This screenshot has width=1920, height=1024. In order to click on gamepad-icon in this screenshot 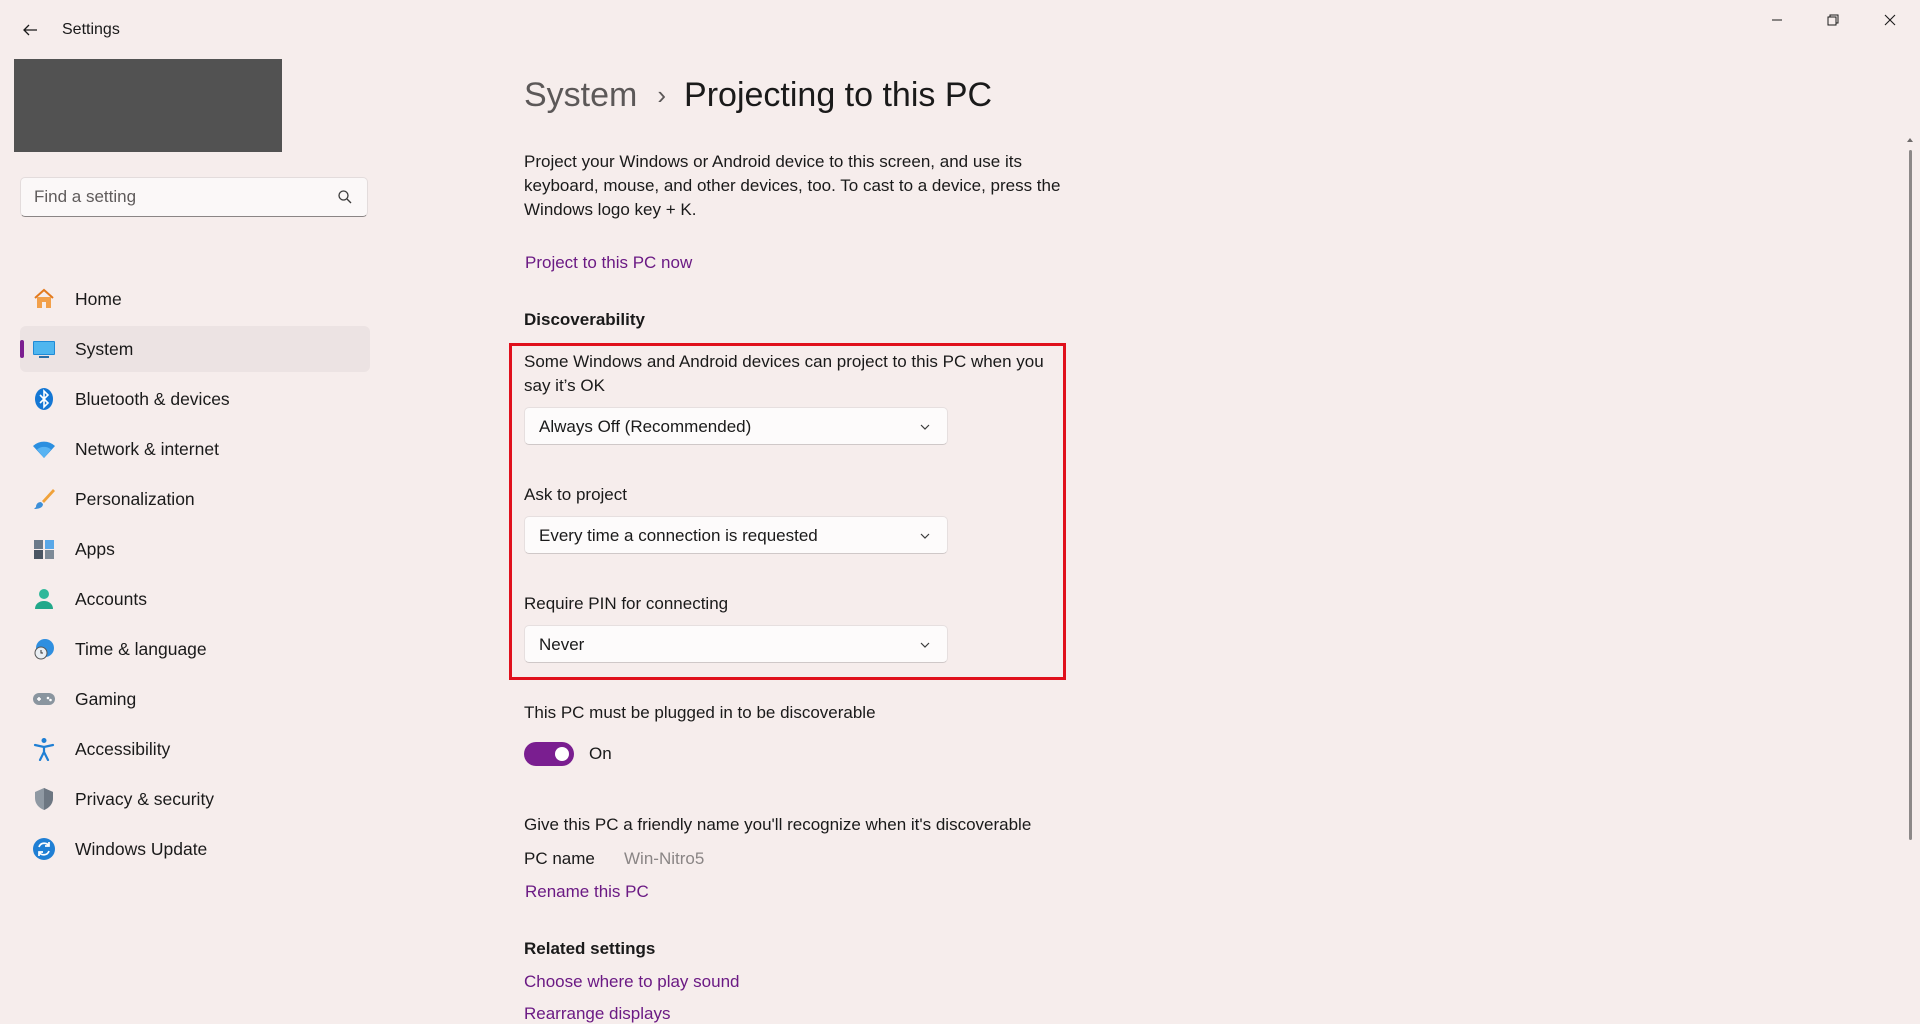, I will do `click(44, 699)`.